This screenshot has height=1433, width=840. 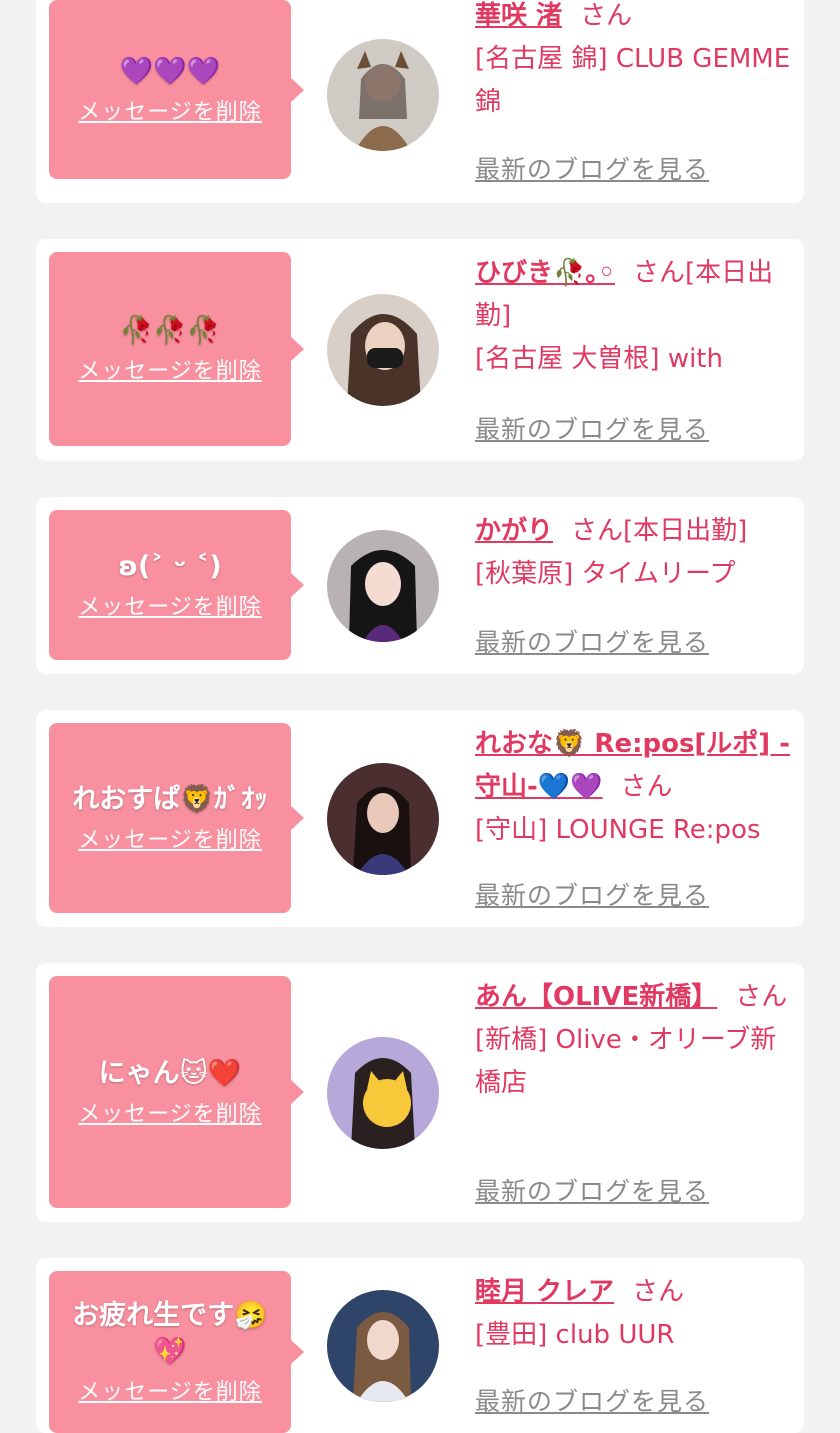 I want to click on stamp-bubble: 💜💜💜 メッセージを削除, so click(x=176, y=89).